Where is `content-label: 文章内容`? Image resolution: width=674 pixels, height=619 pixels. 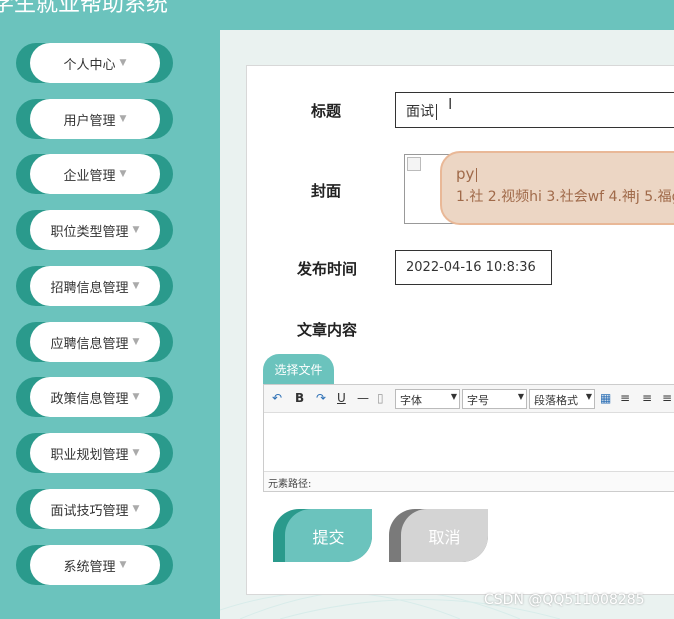 content-label: 文章内容 is located at coordinates (327, 330).